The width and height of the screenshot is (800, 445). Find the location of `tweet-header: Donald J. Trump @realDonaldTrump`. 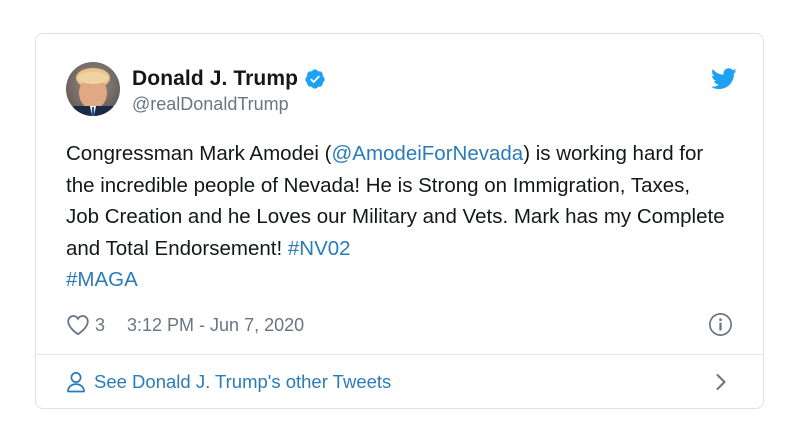

tweet-header: Donald J. Trump @realDonaldTrump is located at coordinates (401, 90).